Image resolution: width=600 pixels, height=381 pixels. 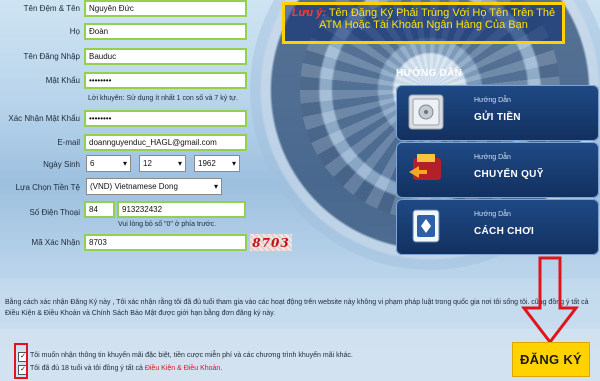 What do you see at coordinates (183, 368) in the screenshot?
I see `terms-link: Điều Kiện & Điều Khoản` at bounding box center [183, 368].